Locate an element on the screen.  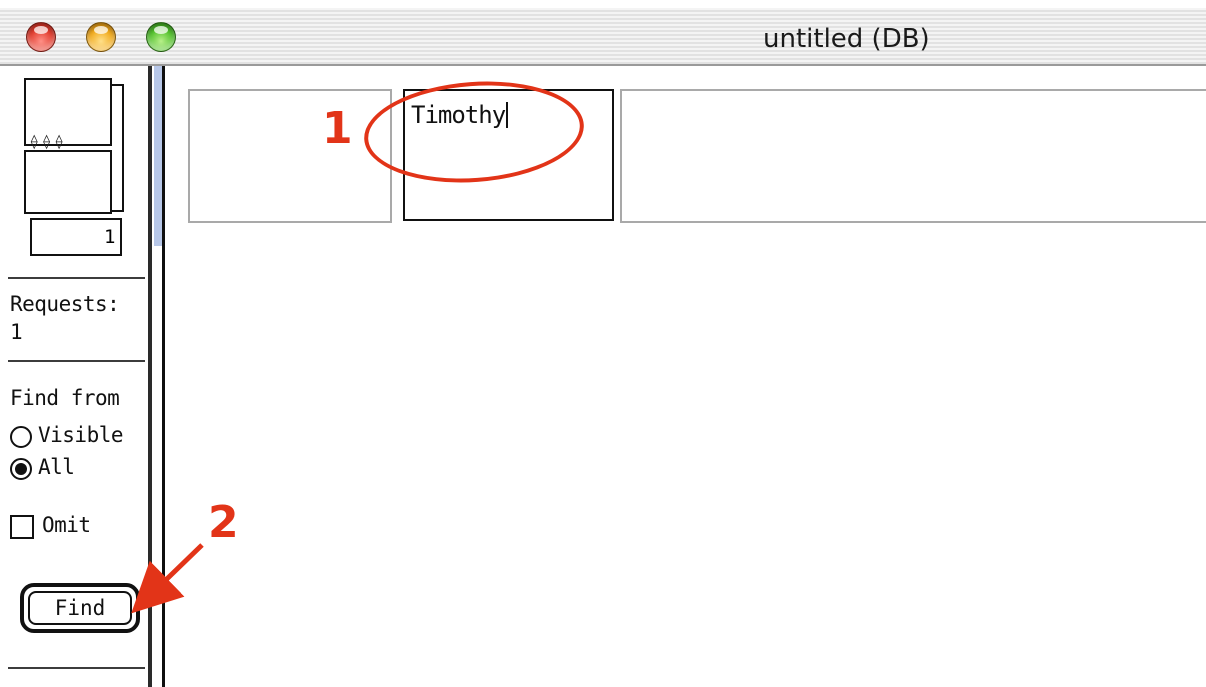
arrow-line is located at coordinates (167, 578).